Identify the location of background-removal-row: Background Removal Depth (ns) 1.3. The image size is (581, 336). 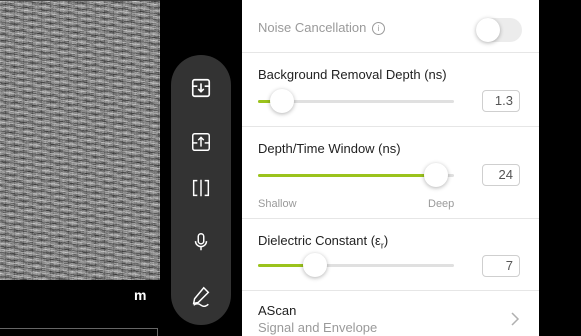
(390, 89).